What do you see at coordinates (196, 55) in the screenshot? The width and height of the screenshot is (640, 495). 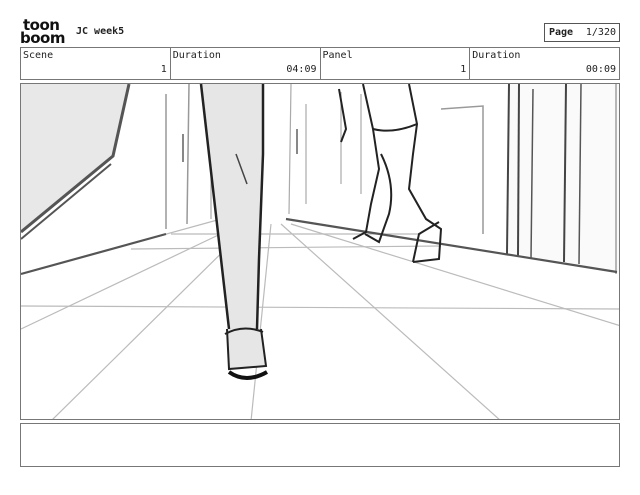 I see `scene-duration-label: Duration` at bounding box center [196, 55].